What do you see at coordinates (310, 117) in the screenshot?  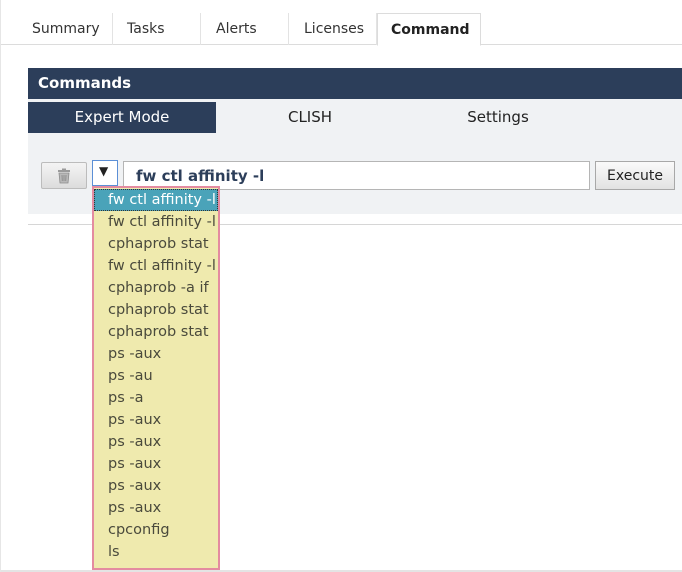 I see `tab-clish: CLISH` at bounding box center [310, 117].